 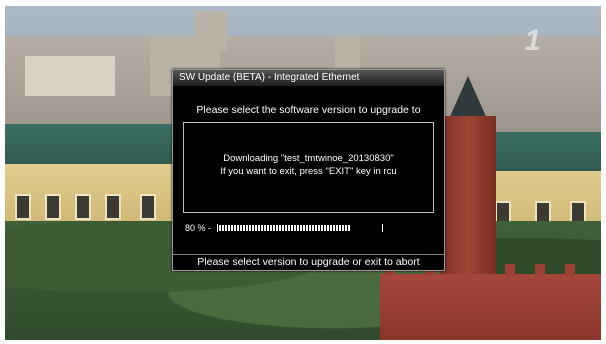 I want to click on tower-spire, so click(x=468, y=98).